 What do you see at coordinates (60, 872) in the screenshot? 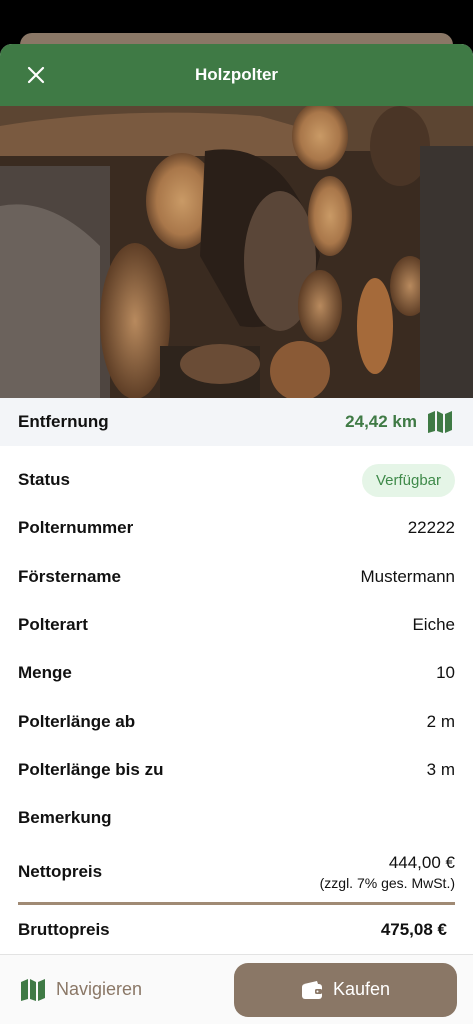
I see `netto-label: Nettopreis` at bounding box center [60, 872].